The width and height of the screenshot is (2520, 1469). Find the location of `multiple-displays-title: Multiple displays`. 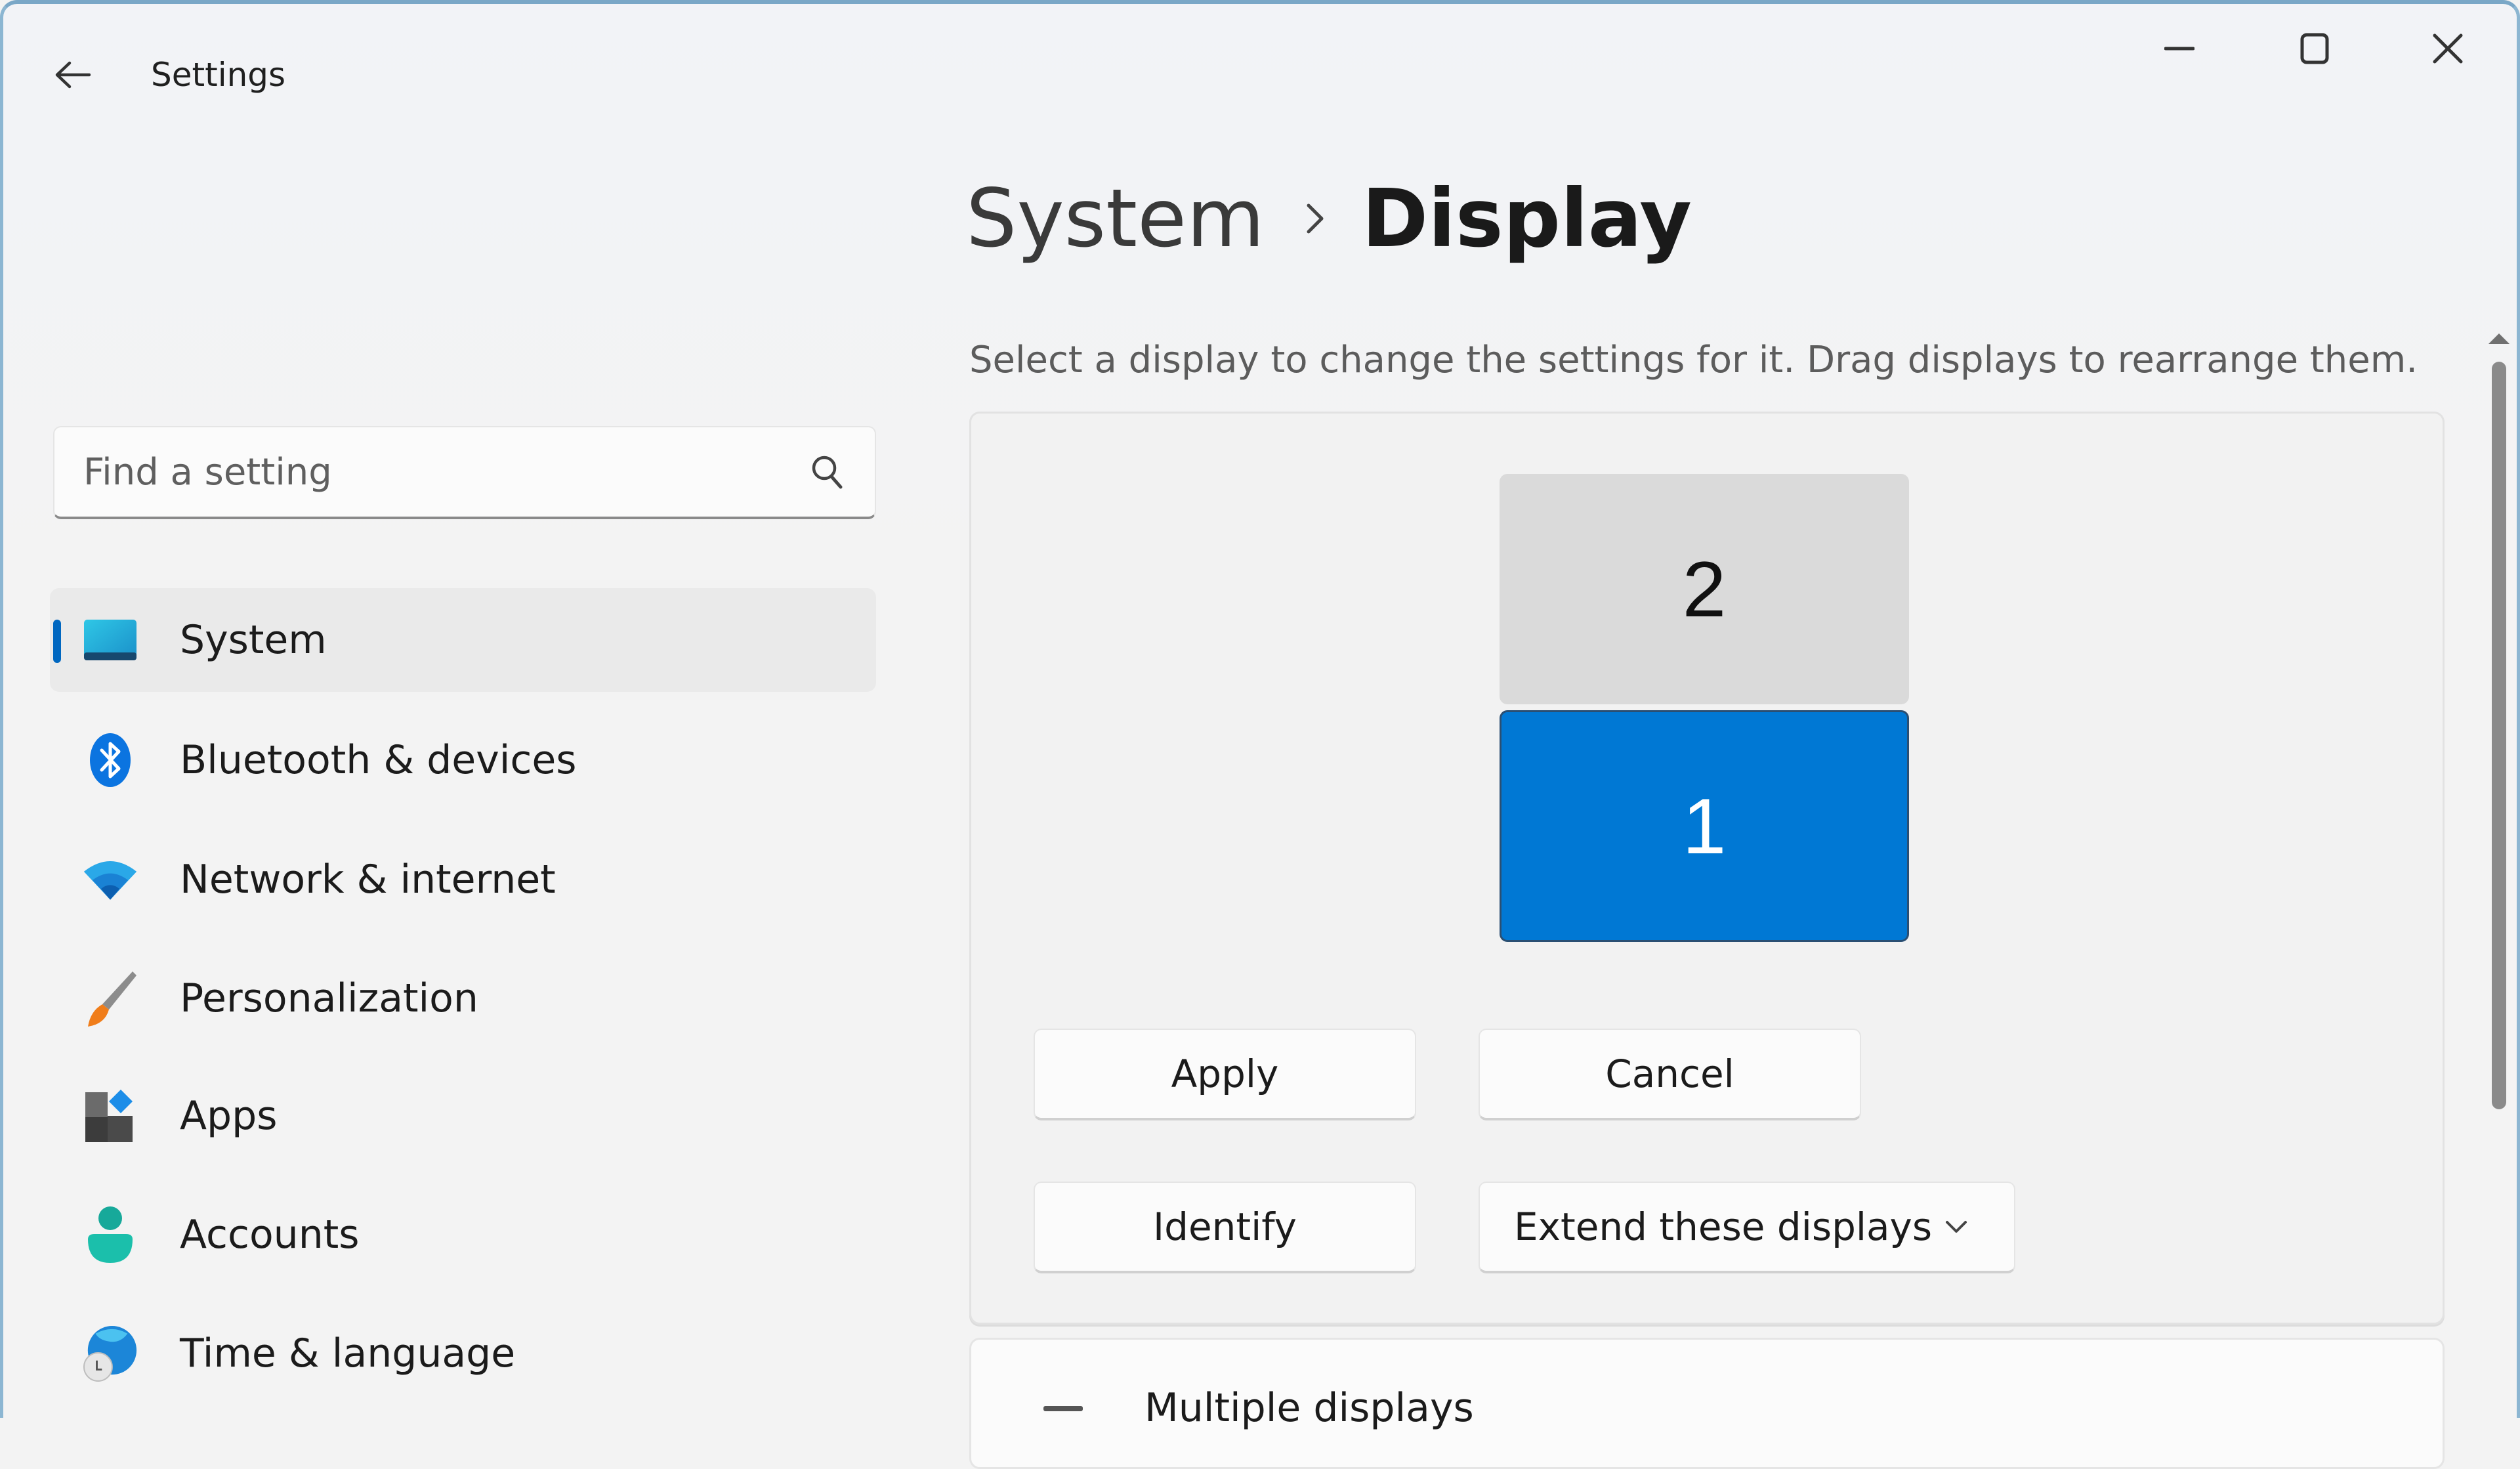

multiple-displays-title: Multiple displays is located at coordinates (1309, 1408).